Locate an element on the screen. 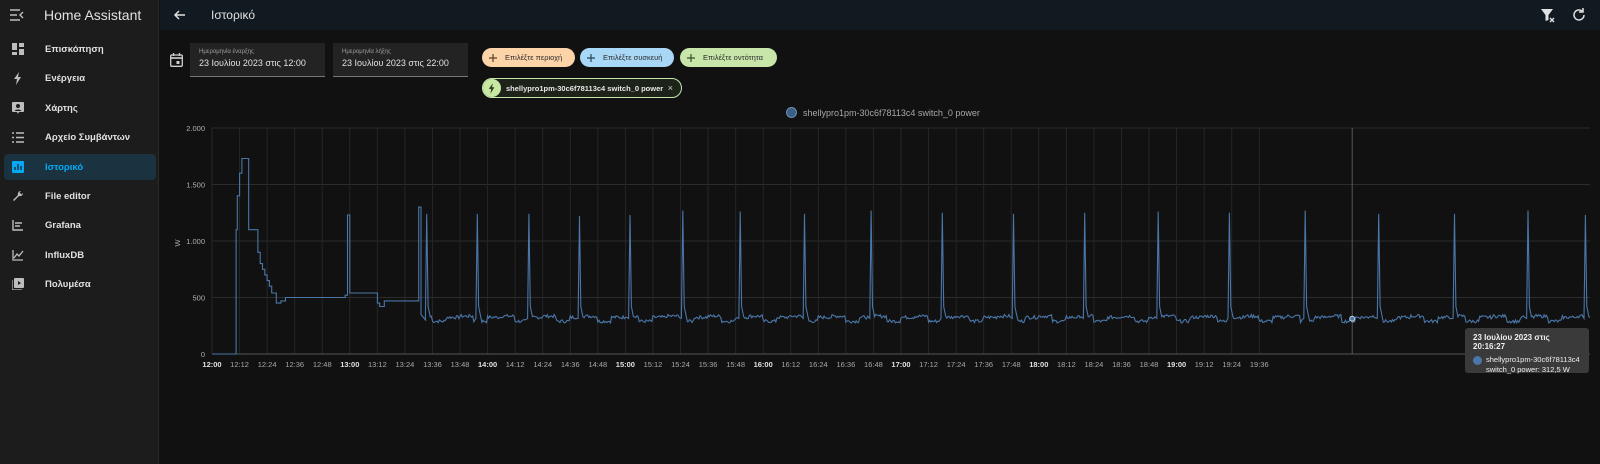 Image resolution: width=1600 pixels, height=464 pixels. x-tick-label: 13:12 is located at coordinates (377, 364).